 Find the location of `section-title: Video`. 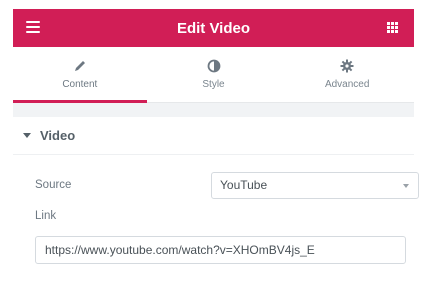

section-title: Video is located at coordinates (58, 135).